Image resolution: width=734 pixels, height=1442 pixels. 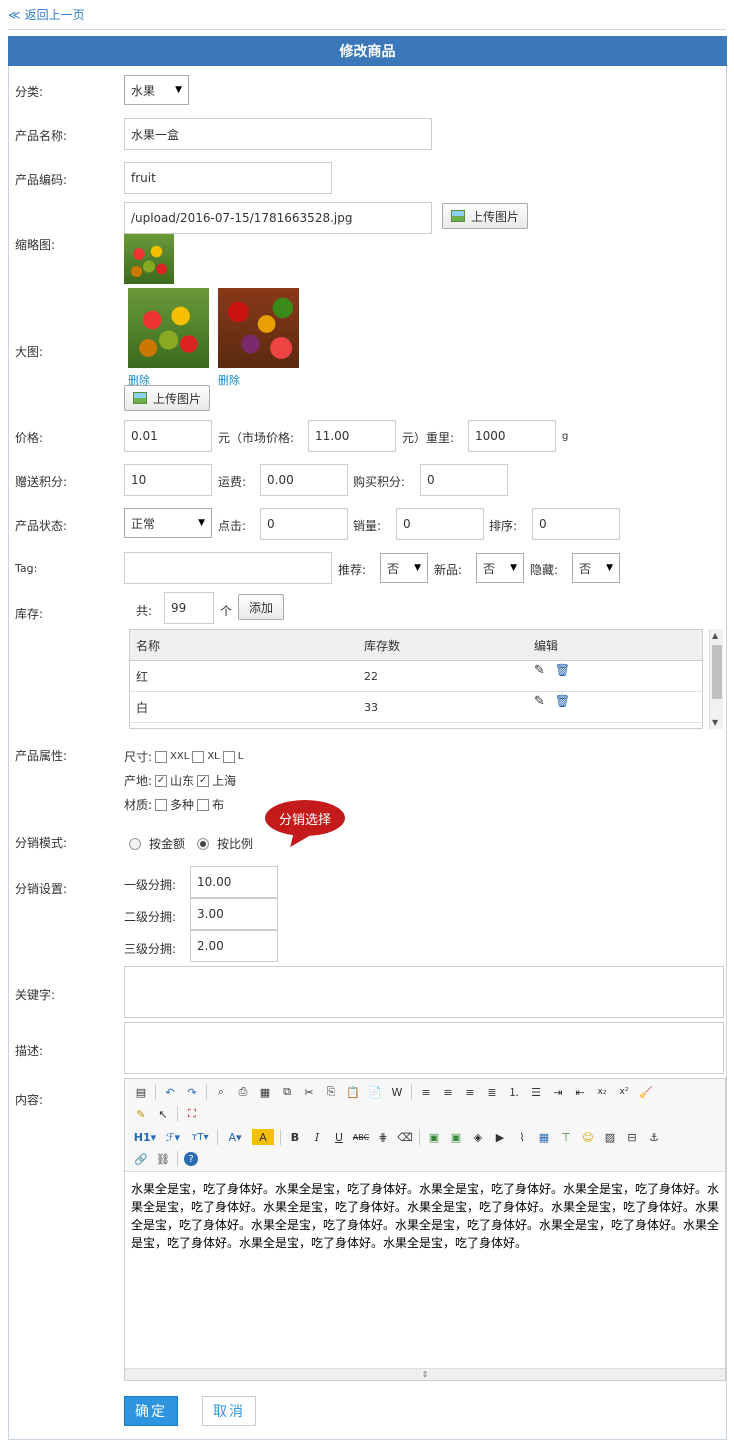 I want to click on tag-input, so click(x=228, y=568).